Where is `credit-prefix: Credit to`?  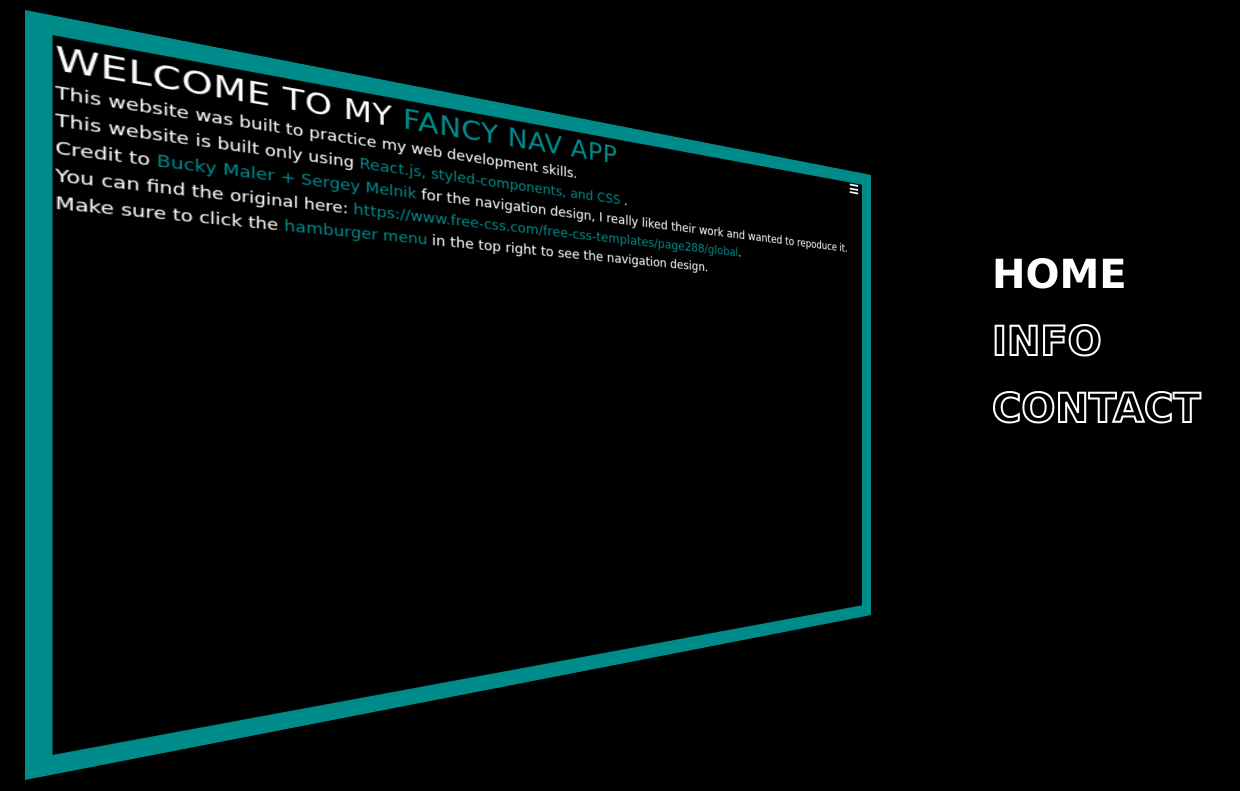
credit-prefix: Credit to is located at coordinates (102, 154).